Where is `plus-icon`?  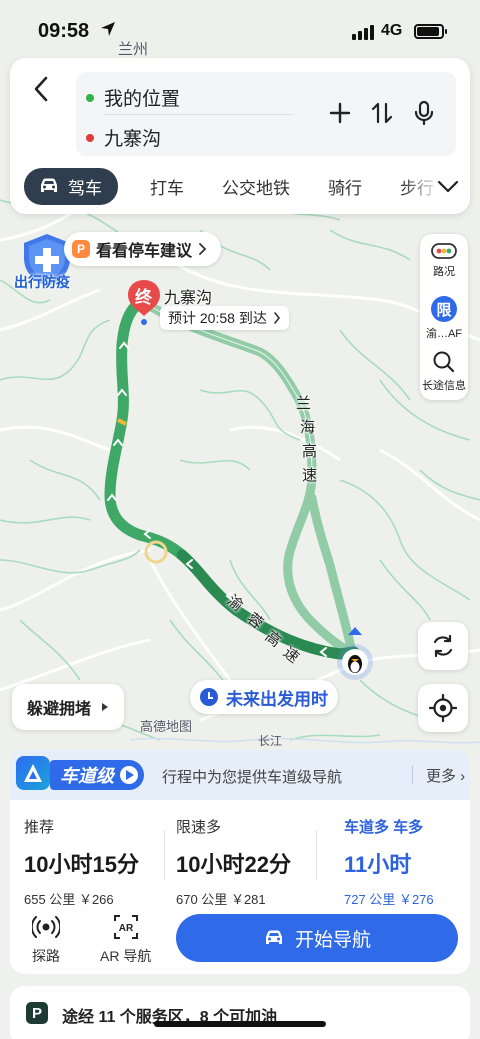 plus-icon is located at coordinates (340, 113).